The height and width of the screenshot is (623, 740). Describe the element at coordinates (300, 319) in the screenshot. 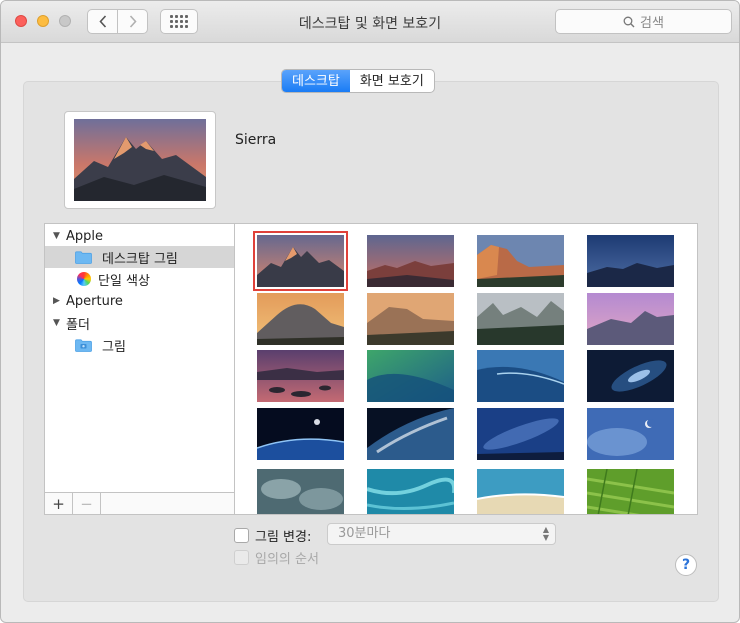

I see `wallpaper-thumb-half-dome-sunset` at that location.